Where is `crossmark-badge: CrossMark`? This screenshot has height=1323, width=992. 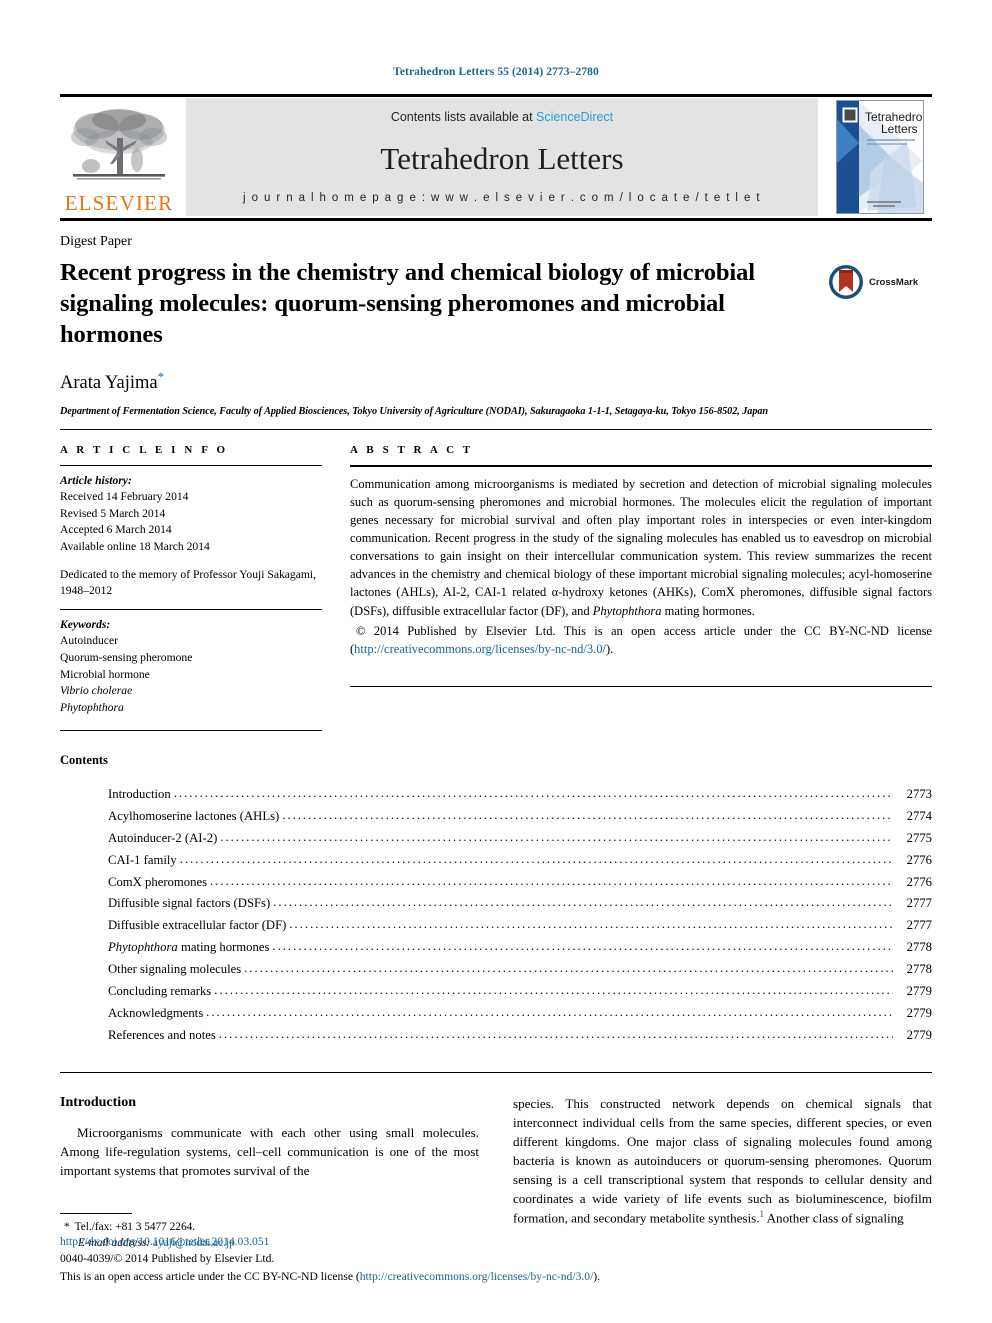
crossmark-badge: CrossMark is located at coordinates (873, 279).